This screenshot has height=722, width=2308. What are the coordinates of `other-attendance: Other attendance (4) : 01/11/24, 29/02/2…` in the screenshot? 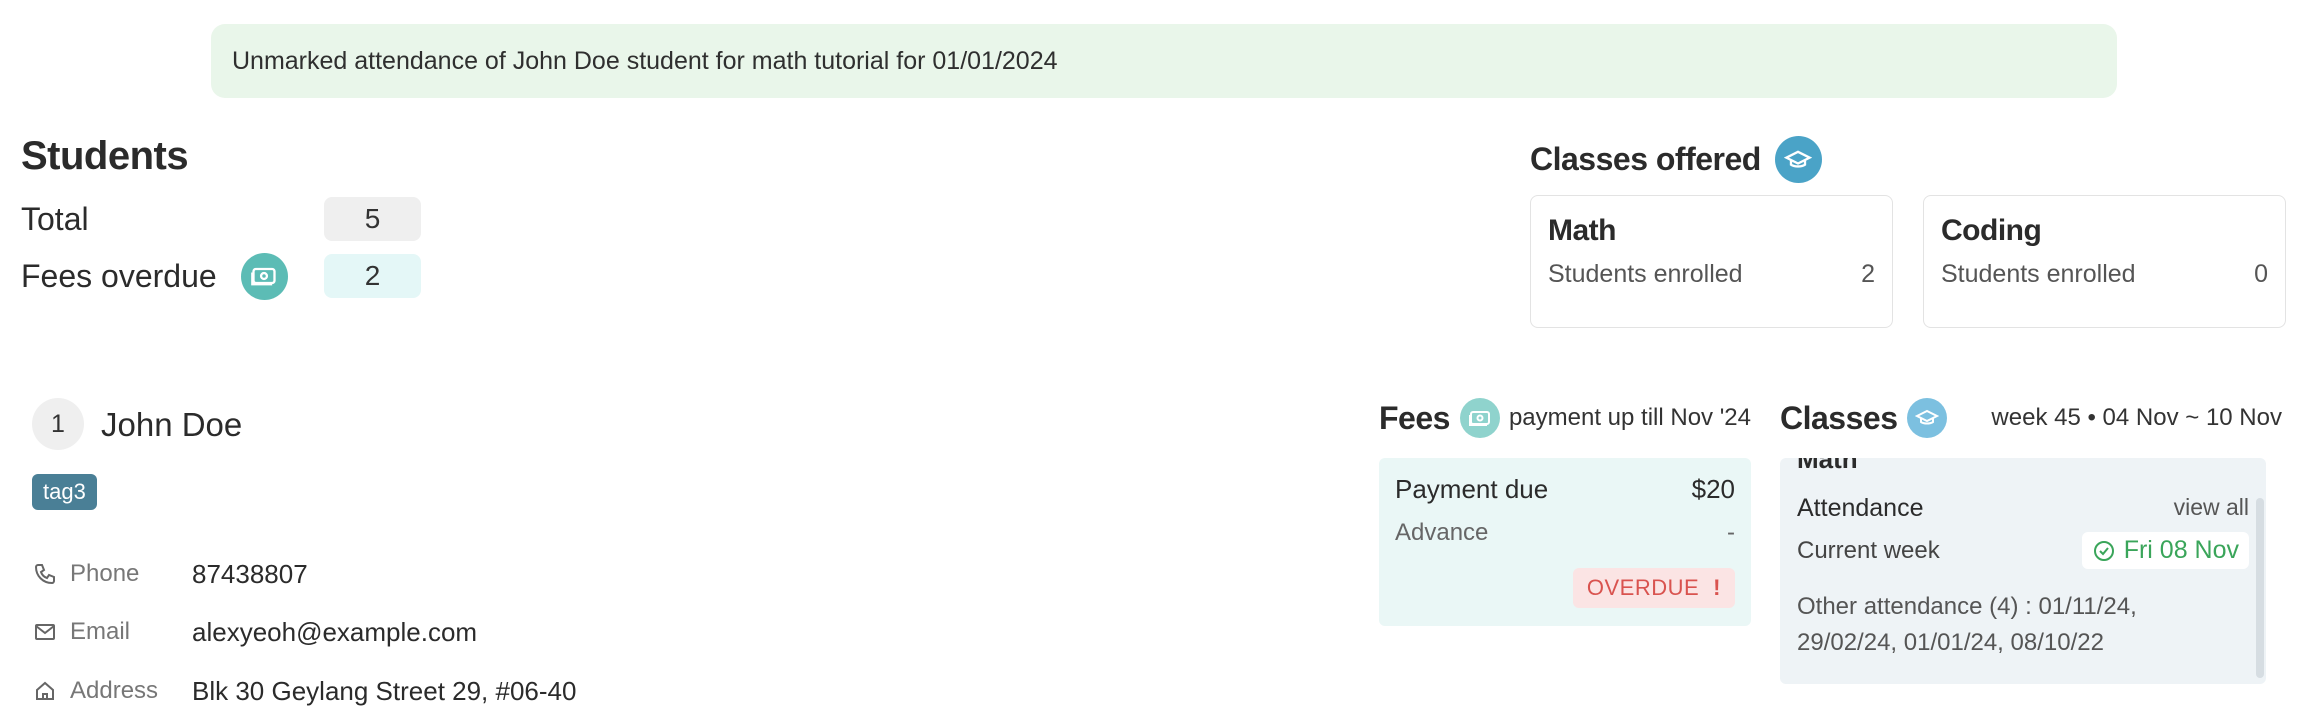 It's located at (1967, 624).